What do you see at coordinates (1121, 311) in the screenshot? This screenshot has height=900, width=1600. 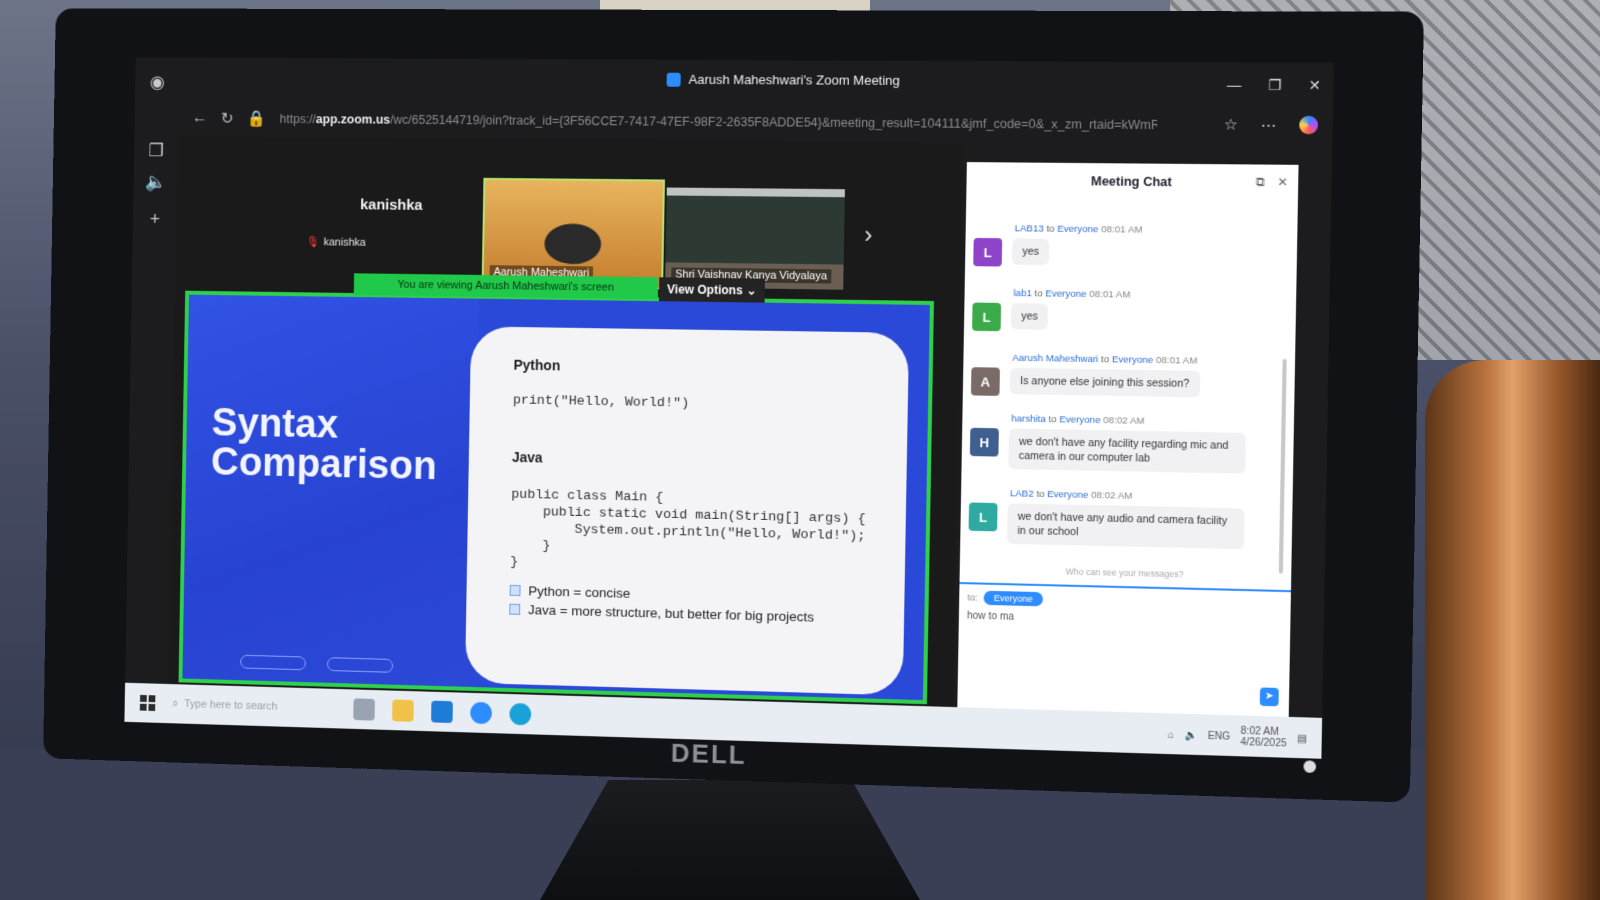 I see `chat-message: lab1 to Everyone 08:01 AM Lyes` at bounding box center [1121, 311].